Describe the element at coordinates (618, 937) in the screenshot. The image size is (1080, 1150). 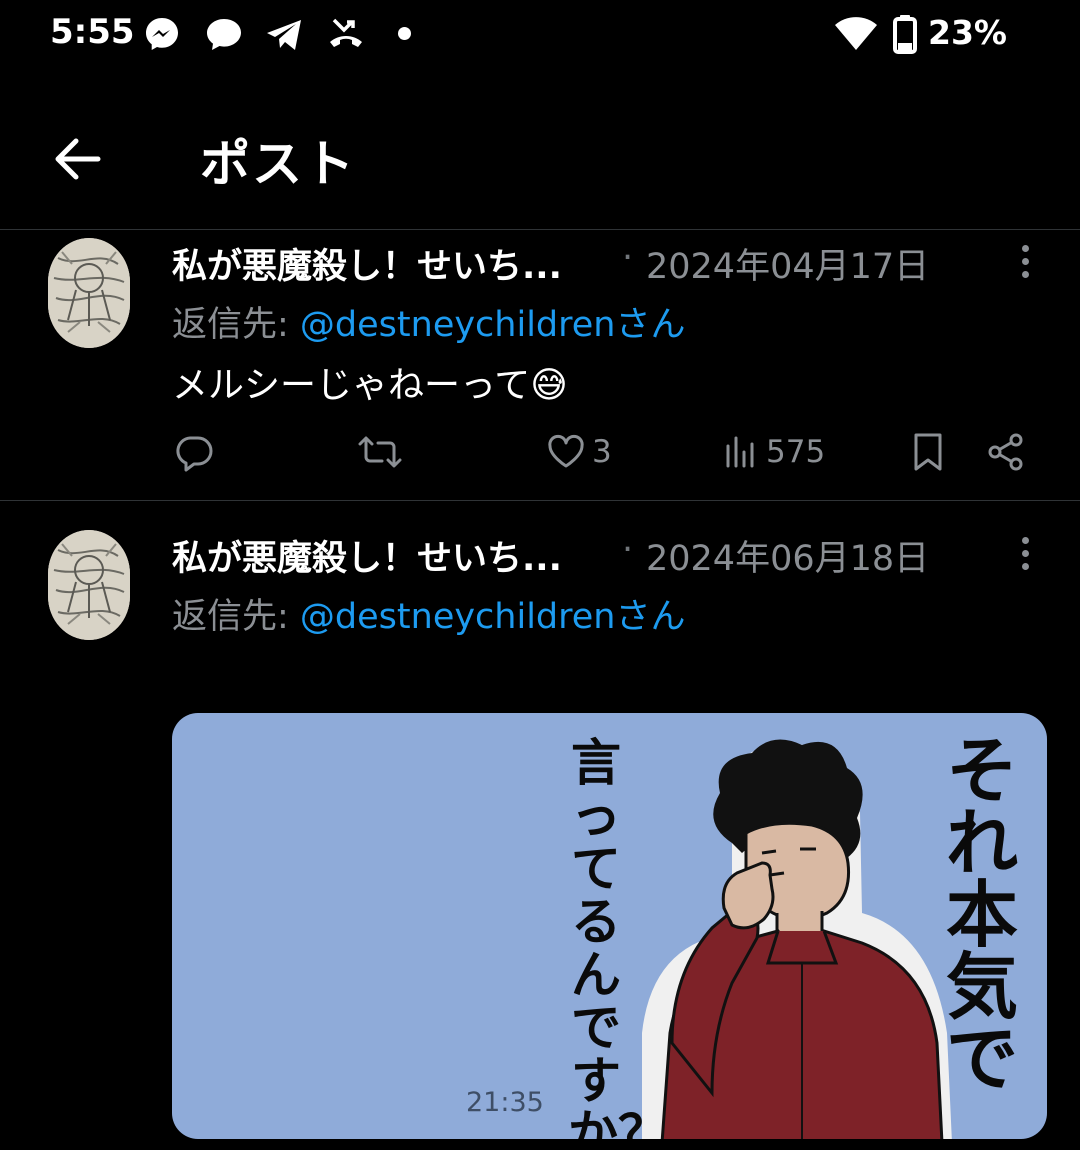
I see `sticker-caption-sub: 言ってるんですか？` at that location.